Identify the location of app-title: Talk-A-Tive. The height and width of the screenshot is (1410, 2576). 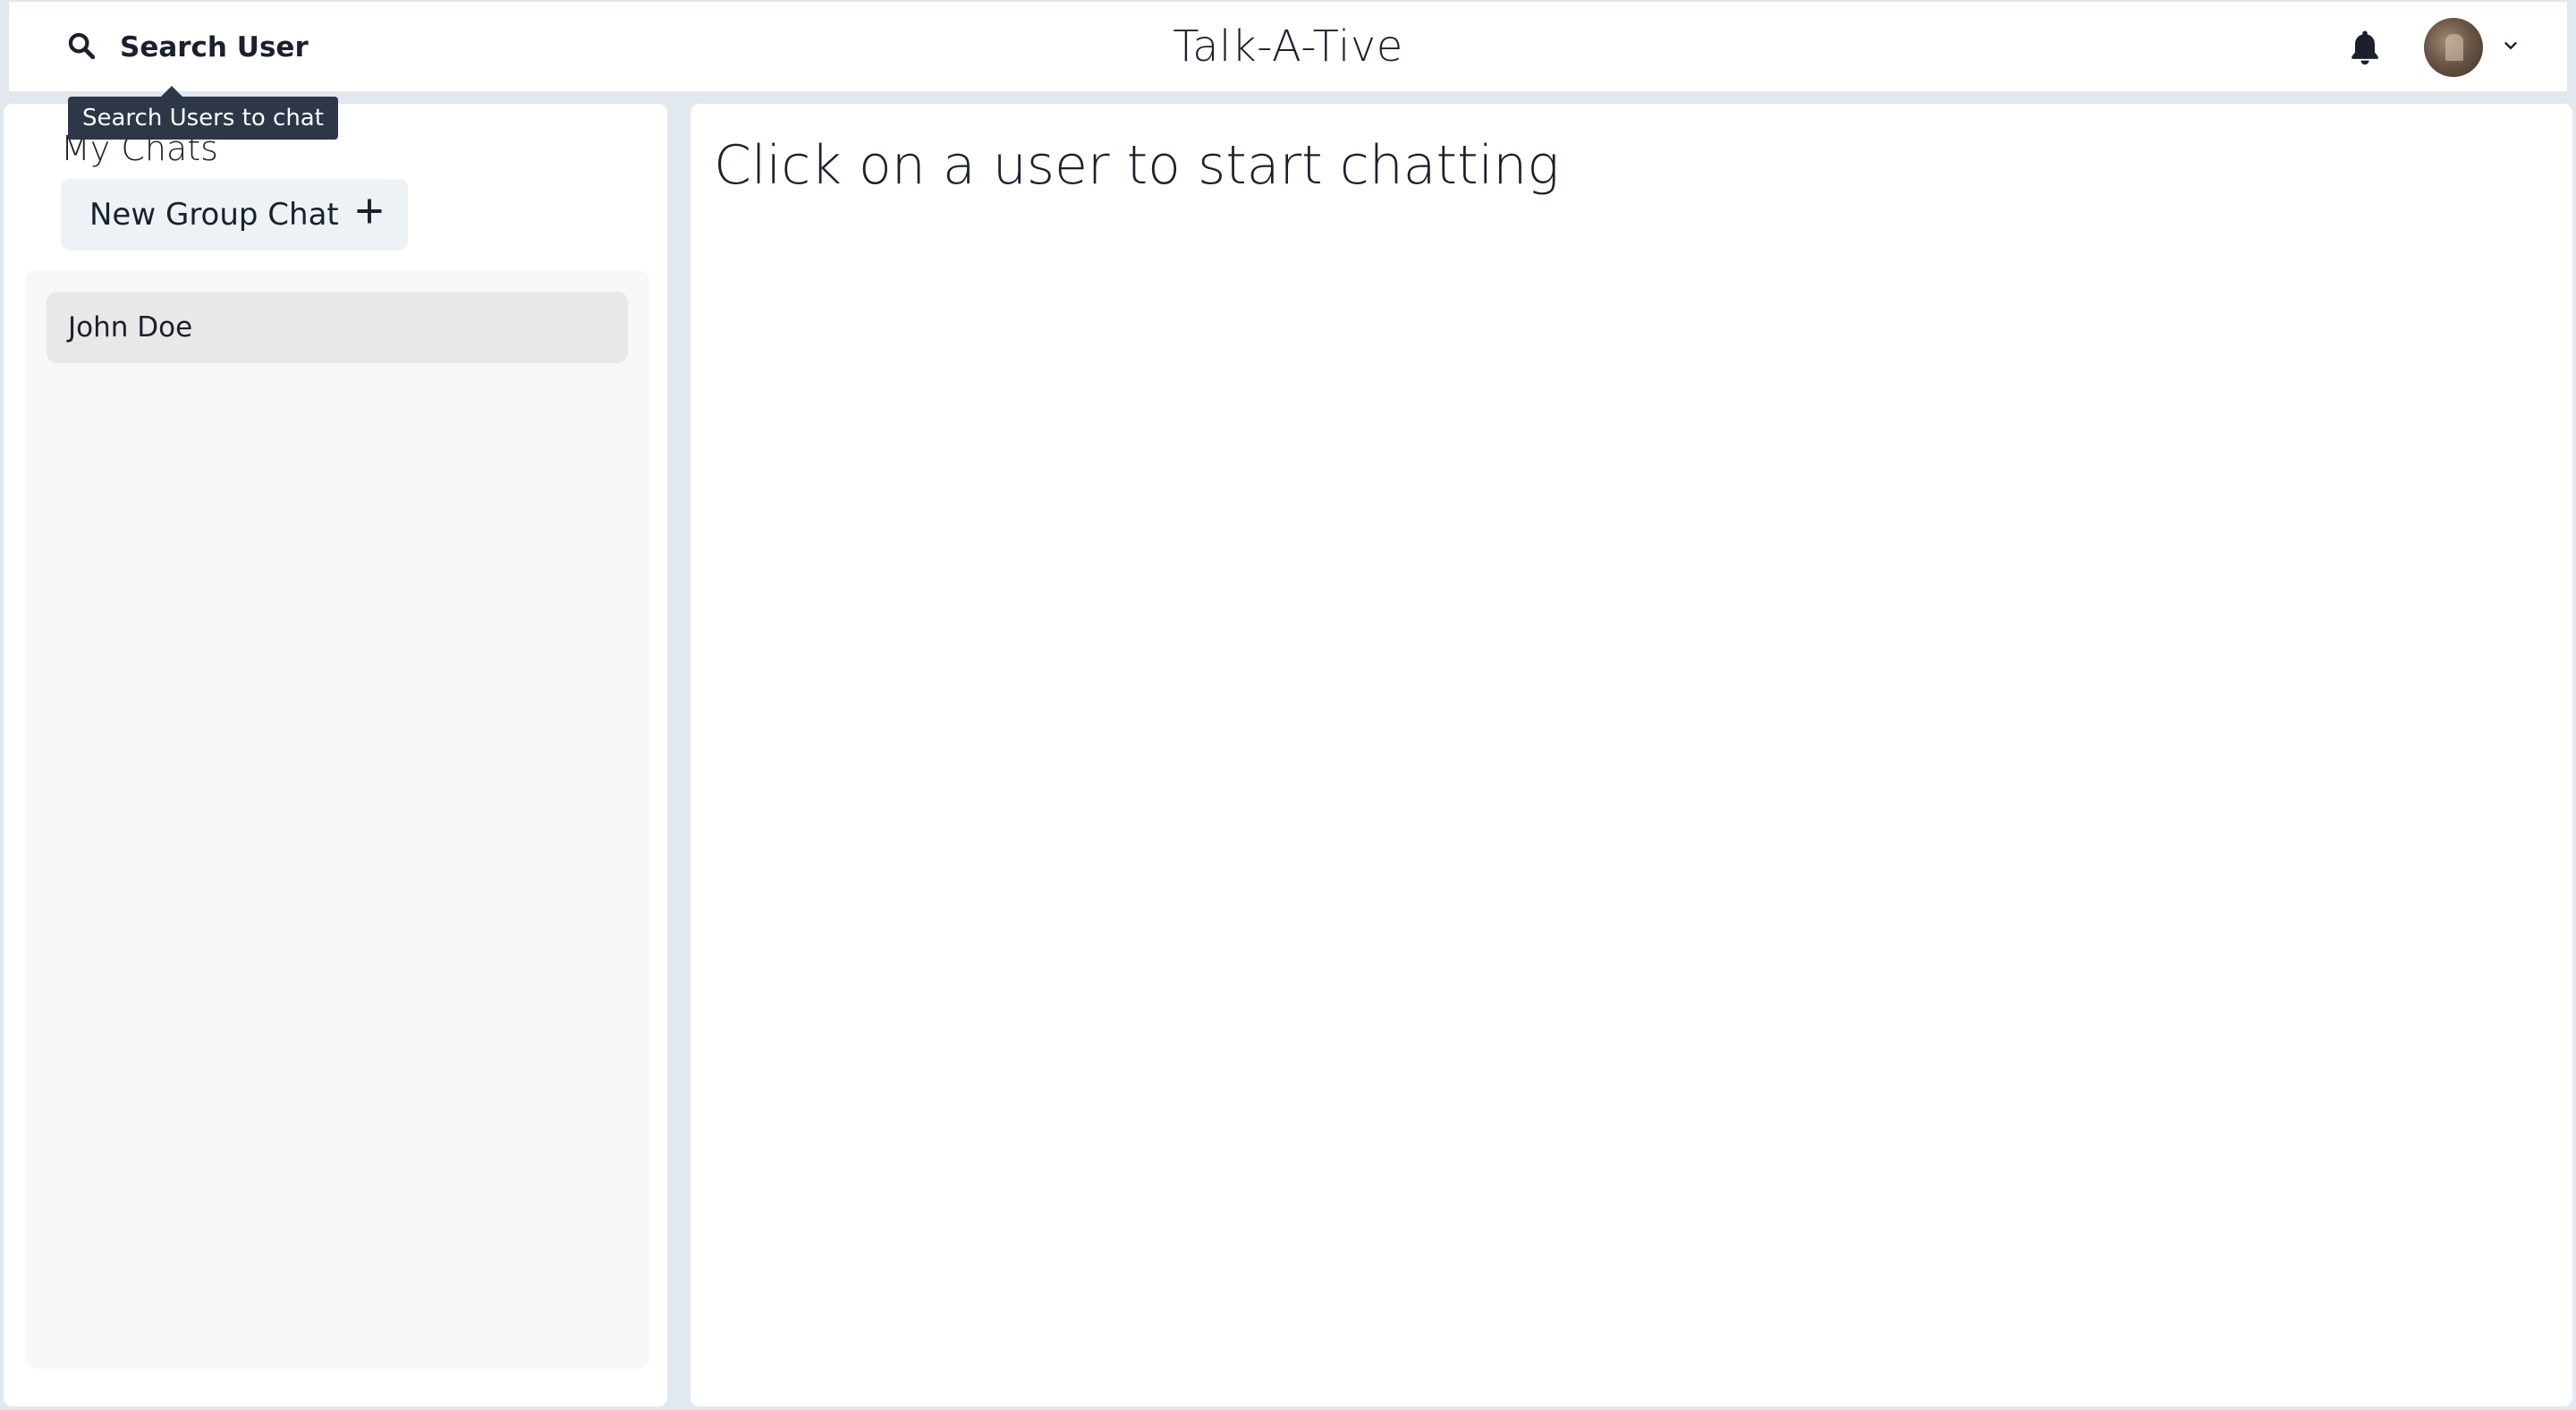
(1288, 47).